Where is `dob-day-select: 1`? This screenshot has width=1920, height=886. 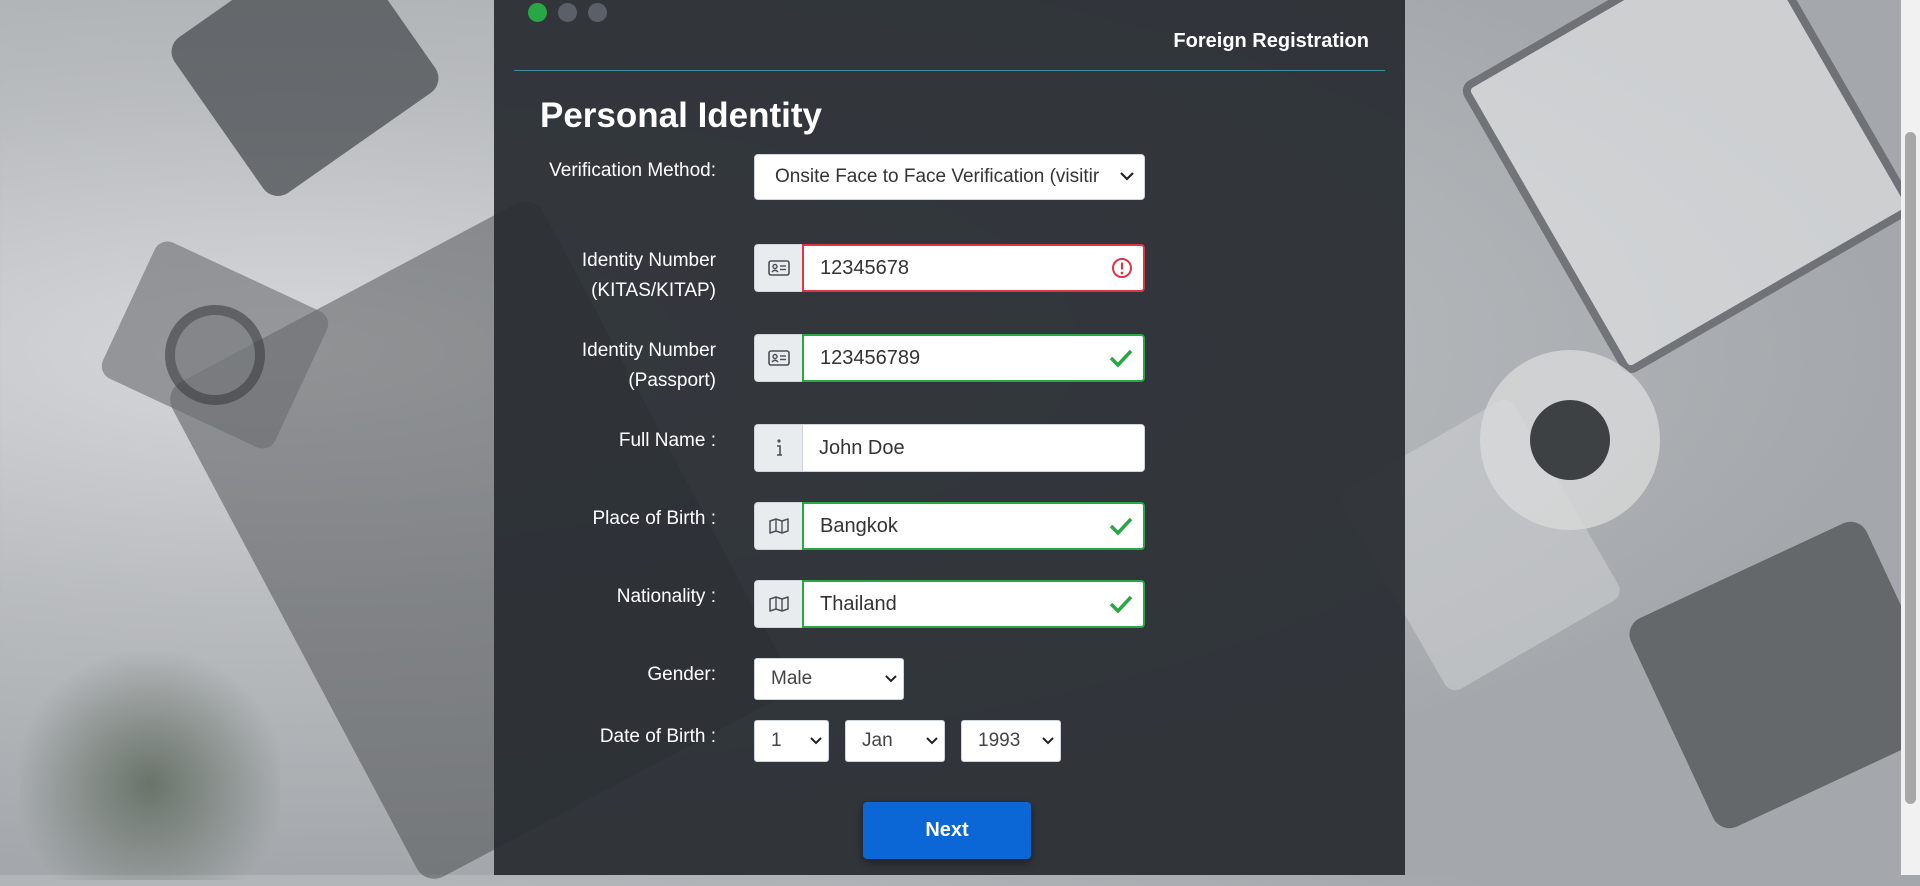 dob-day-select: 1 is located at coordinates (791, 741).